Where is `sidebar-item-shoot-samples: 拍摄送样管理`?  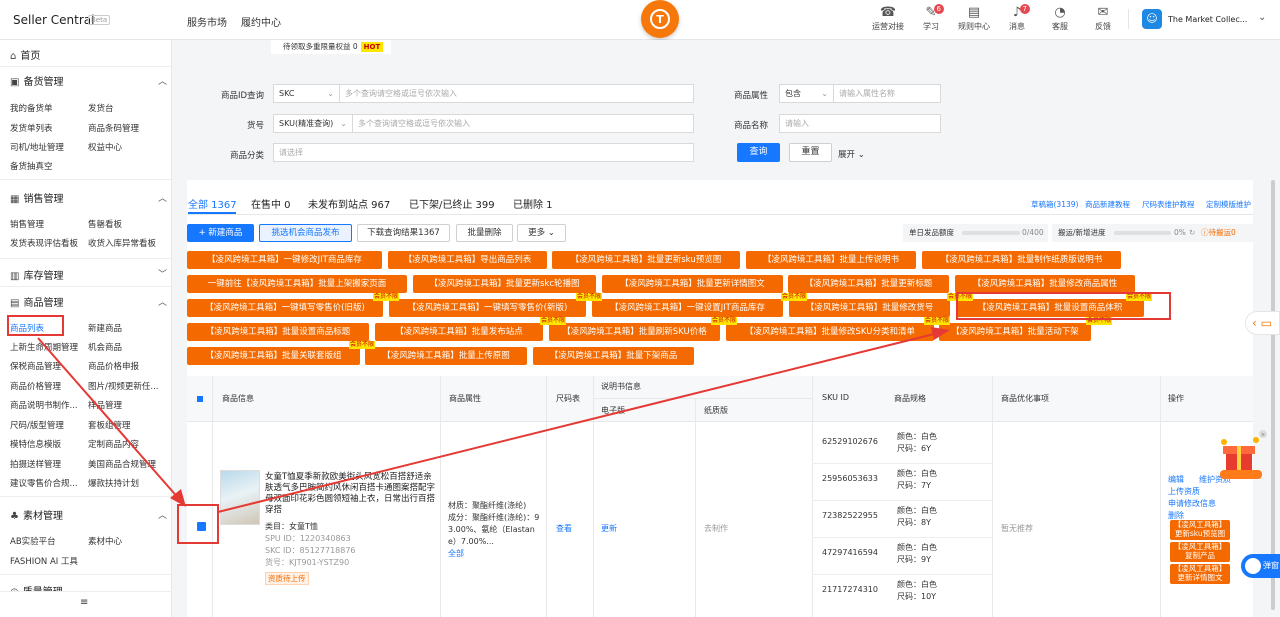
sidebar-item-shoot-samples: 拍摄送样管理 is located at coordinates (35, 464).